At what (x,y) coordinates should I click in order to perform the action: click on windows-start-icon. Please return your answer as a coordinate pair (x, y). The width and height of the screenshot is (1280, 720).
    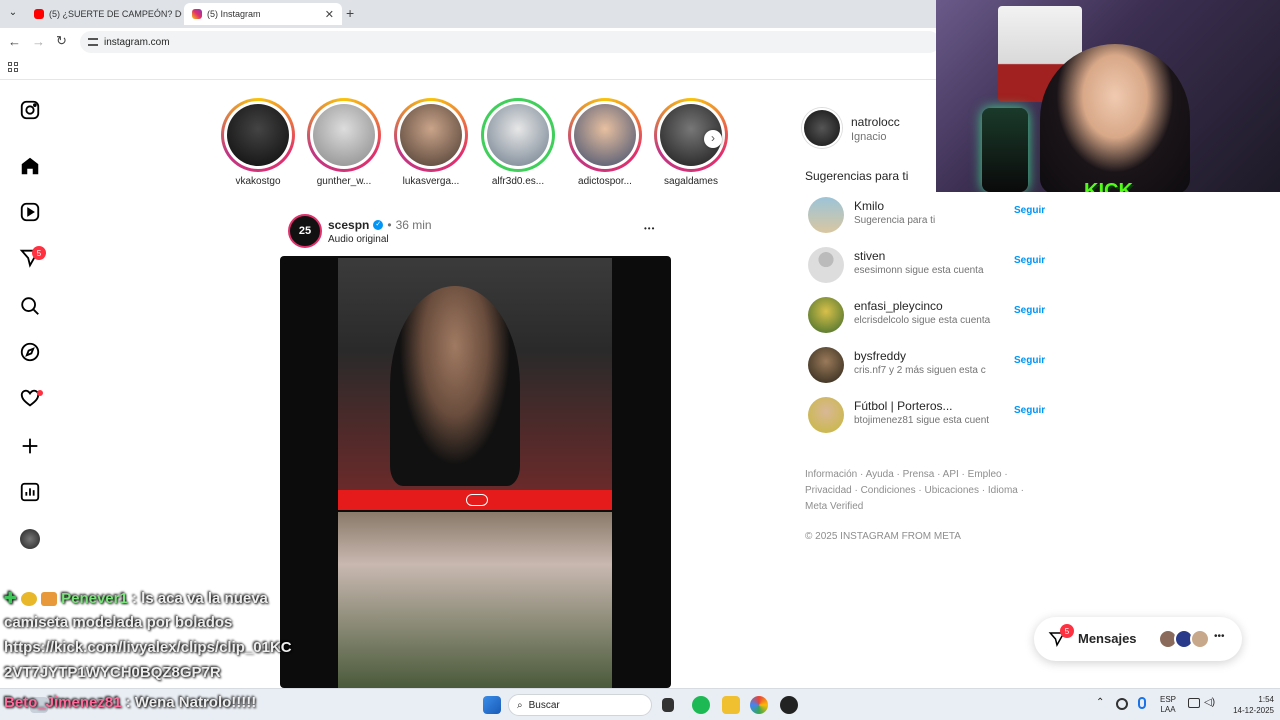
    Looking at the image, I should click on (492, 705).